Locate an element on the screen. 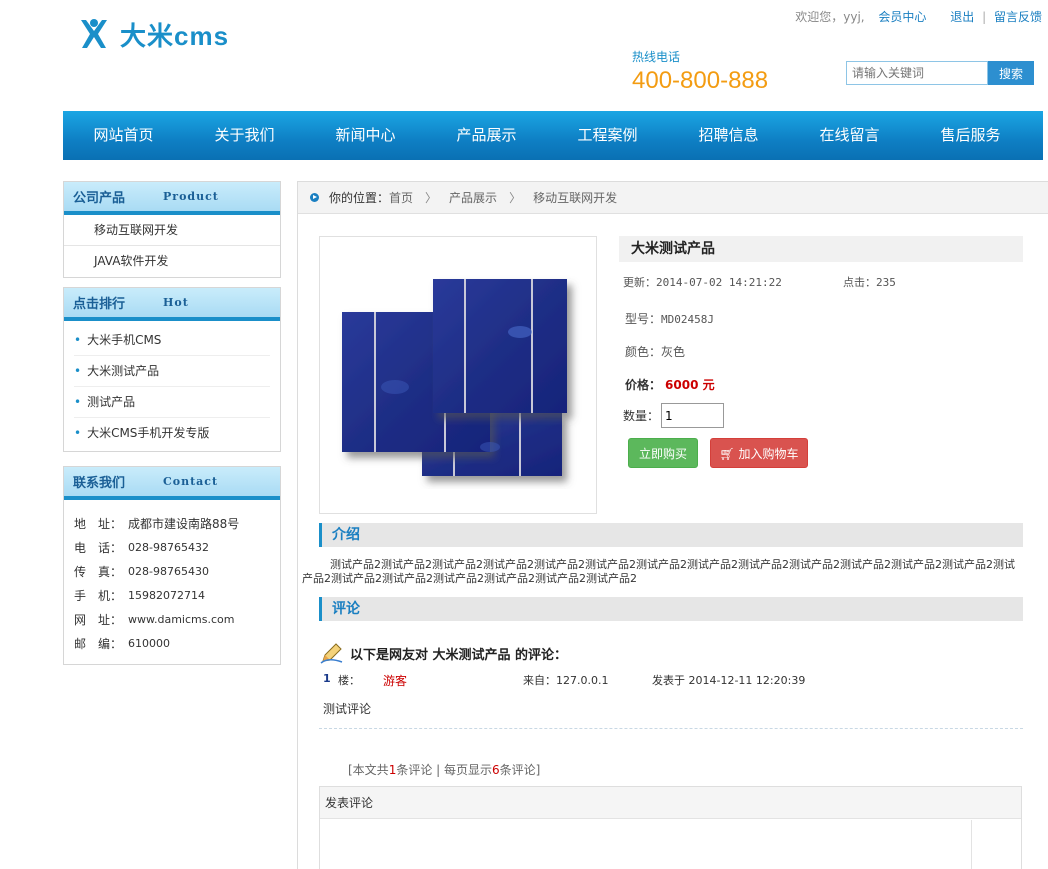 The height and width of the screenshot is (869, 1048). hot-item: • 大米CMS手机开发专版 is located at coordinates (172, 433).